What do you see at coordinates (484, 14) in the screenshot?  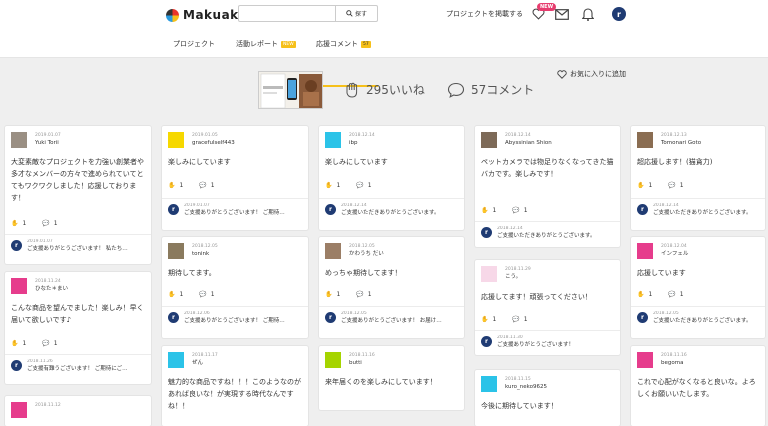 I see `post-project-link: プロジェクトを掲載する` at bounding box center [484, 14].